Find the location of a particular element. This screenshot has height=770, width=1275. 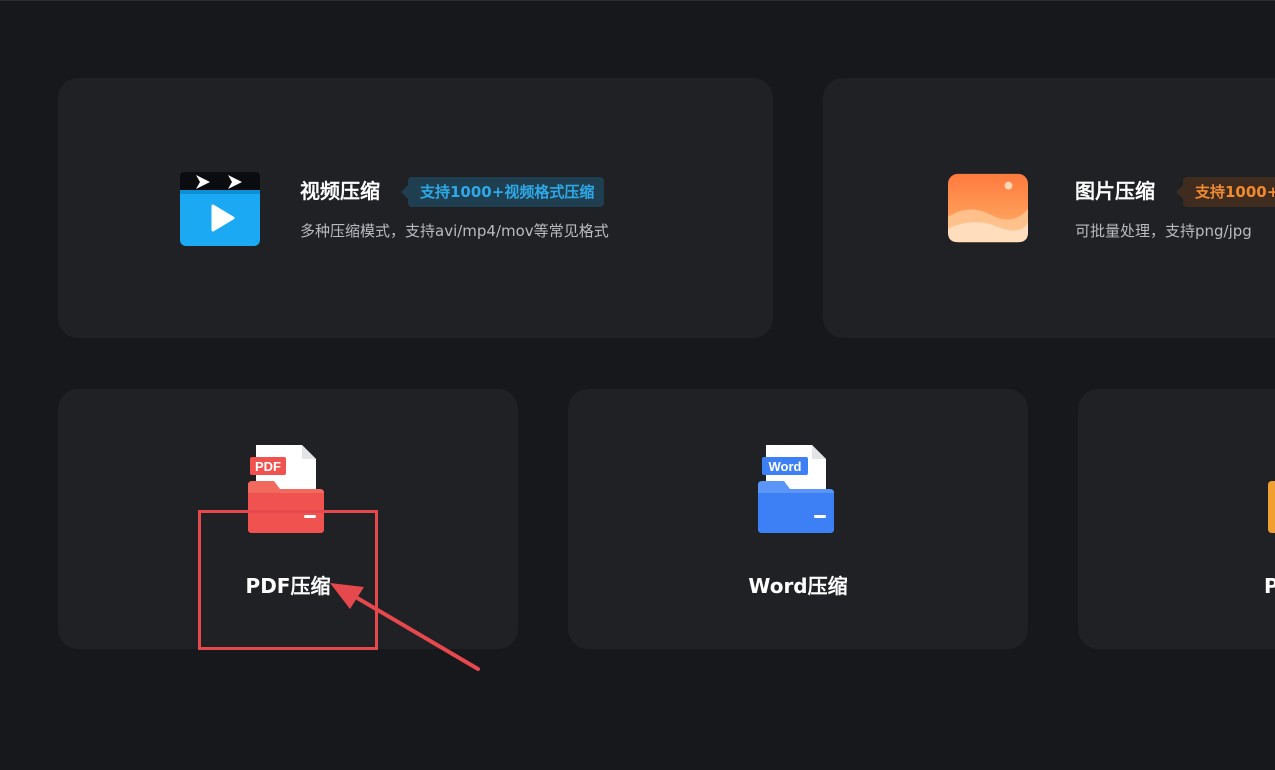

image-landscape-icon is located at coordinates (988, 208).